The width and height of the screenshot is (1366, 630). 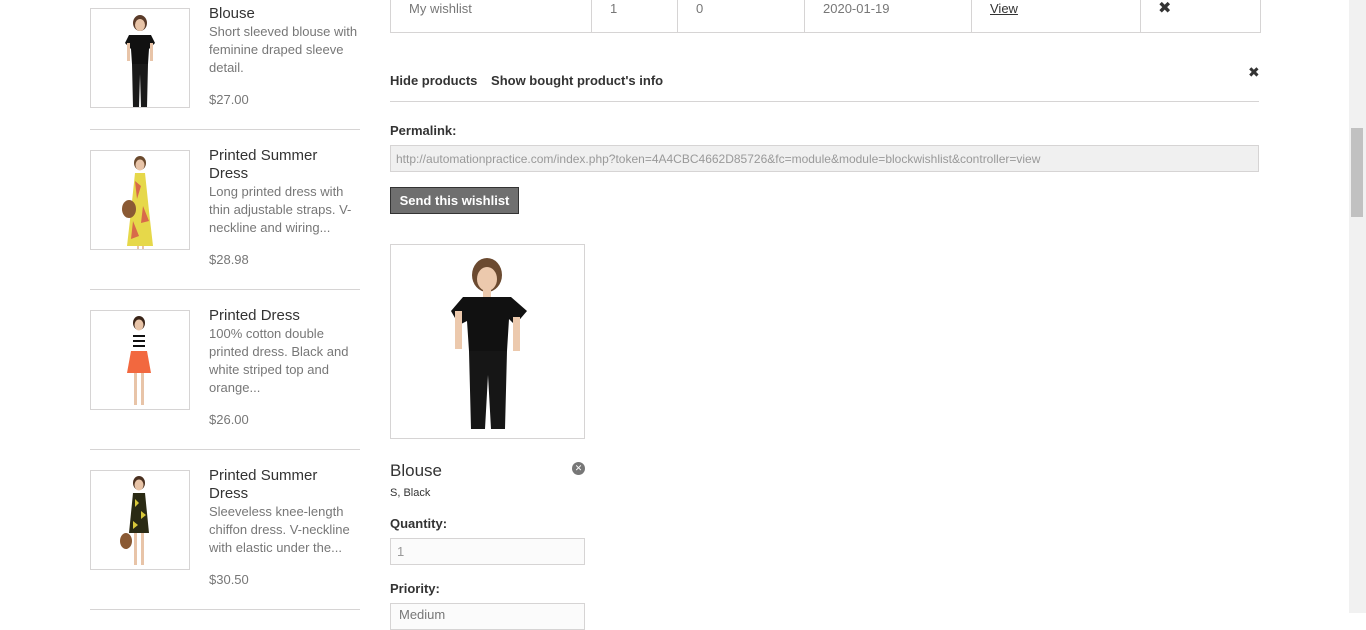 What do you see at coordinates (454, 200) in the screenshot?
I see `send-wishlist-button: Send this wishlist` at bounding box center [454, 200].